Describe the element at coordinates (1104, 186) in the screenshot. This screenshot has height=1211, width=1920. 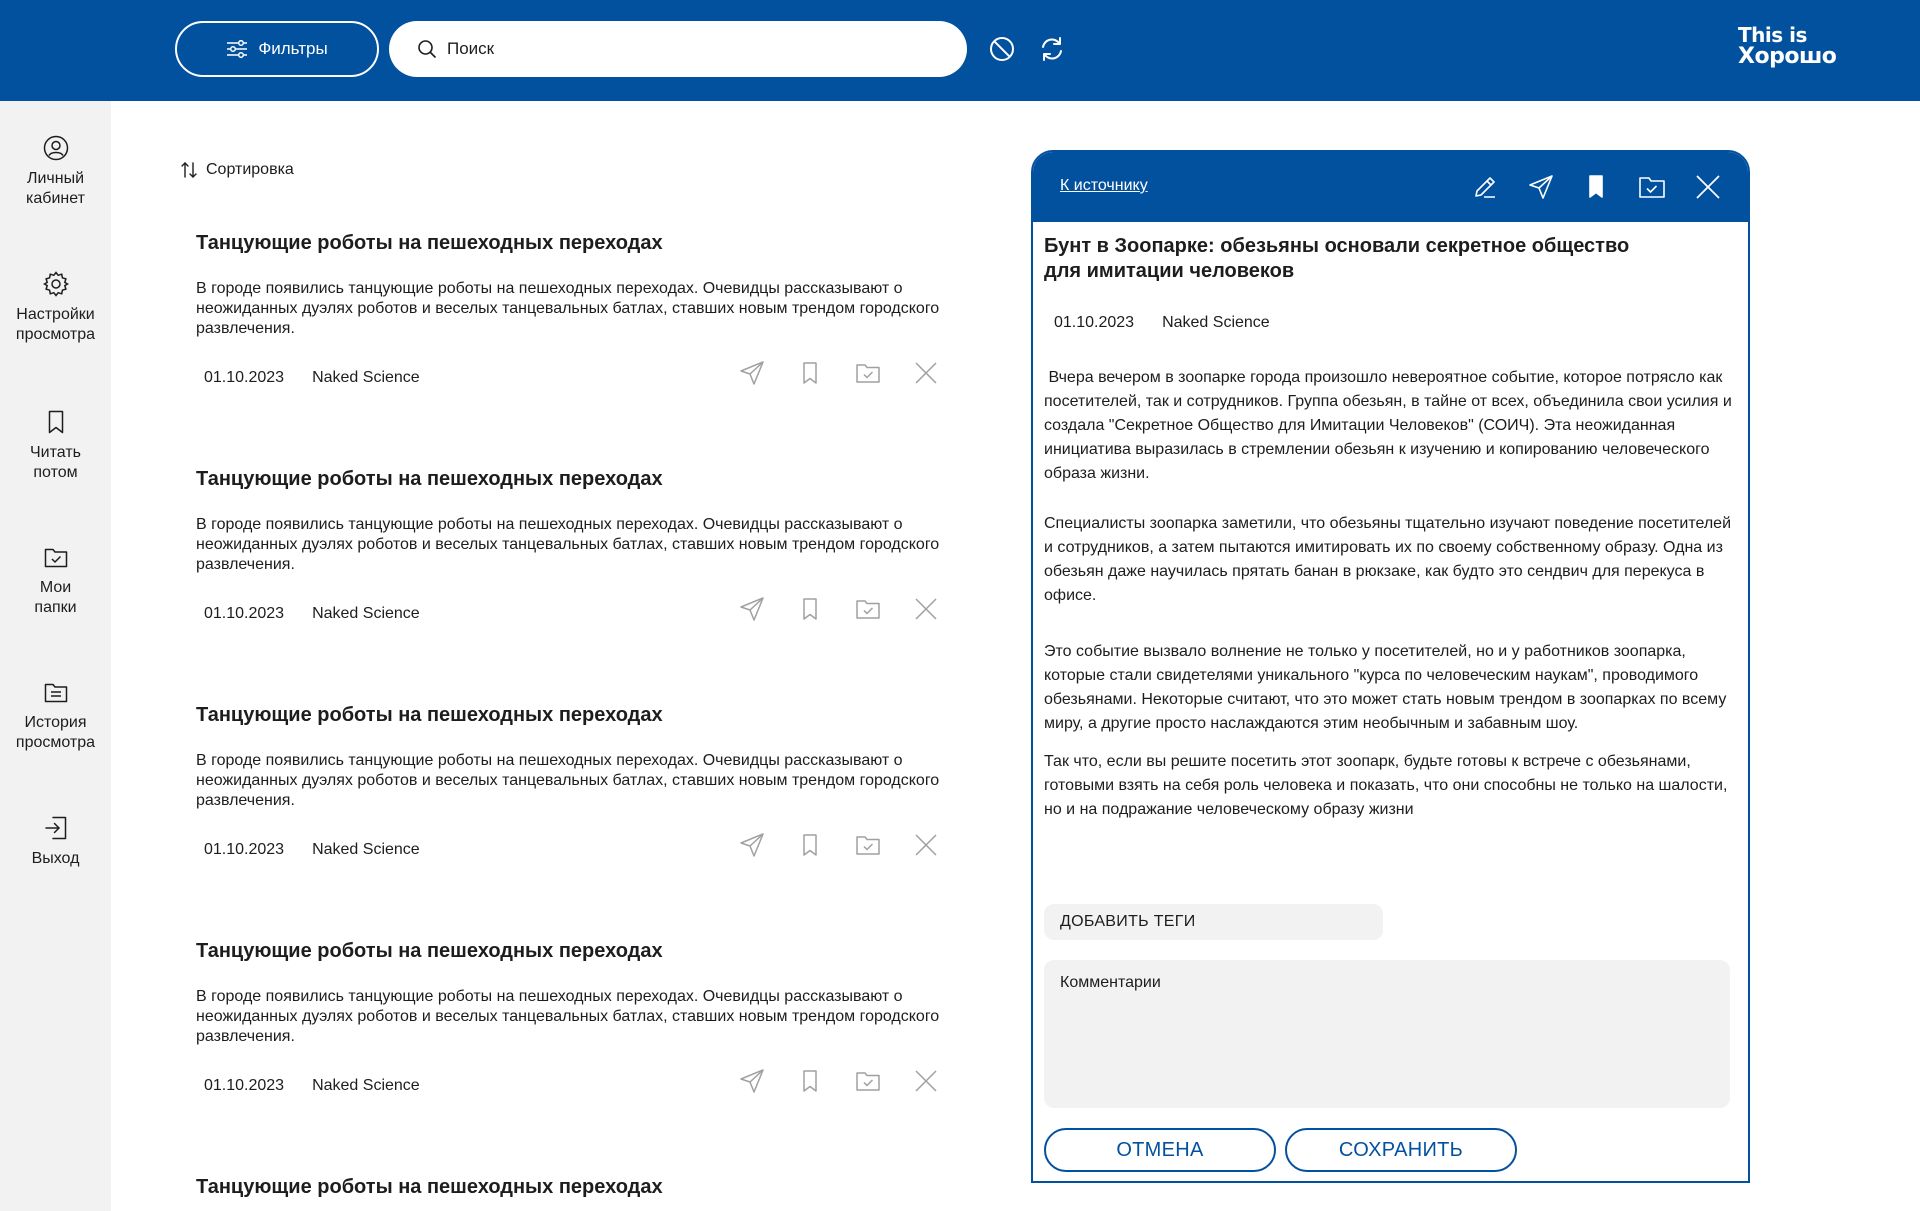
I see `to-source-link: К источнику` at that location.